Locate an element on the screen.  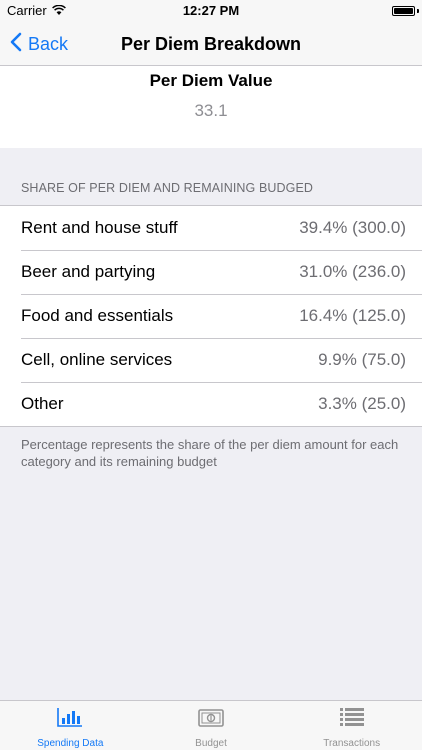
battery-icon is located at coordinates (403, 11).